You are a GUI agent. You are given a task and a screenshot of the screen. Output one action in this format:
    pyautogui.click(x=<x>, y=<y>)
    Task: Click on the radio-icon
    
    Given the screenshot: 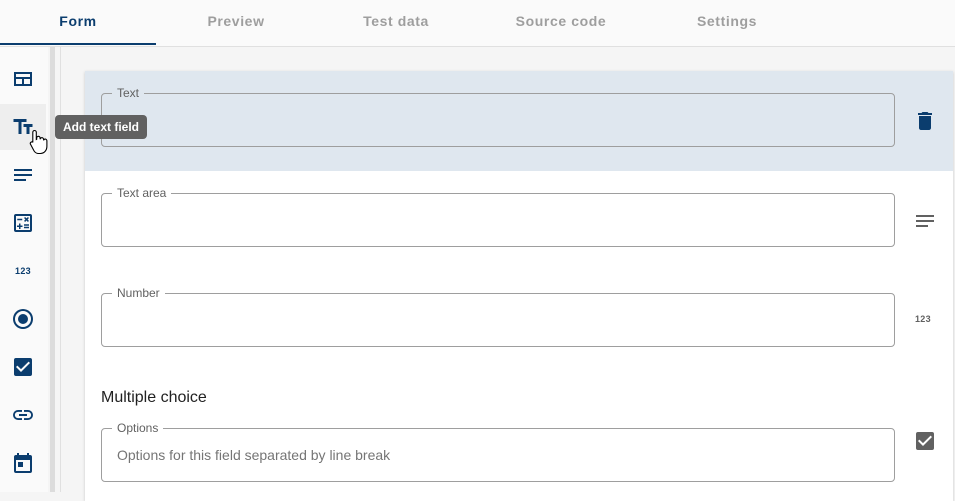 What is the action you would take?
    pyautogui.click(x=23, y=319)
    